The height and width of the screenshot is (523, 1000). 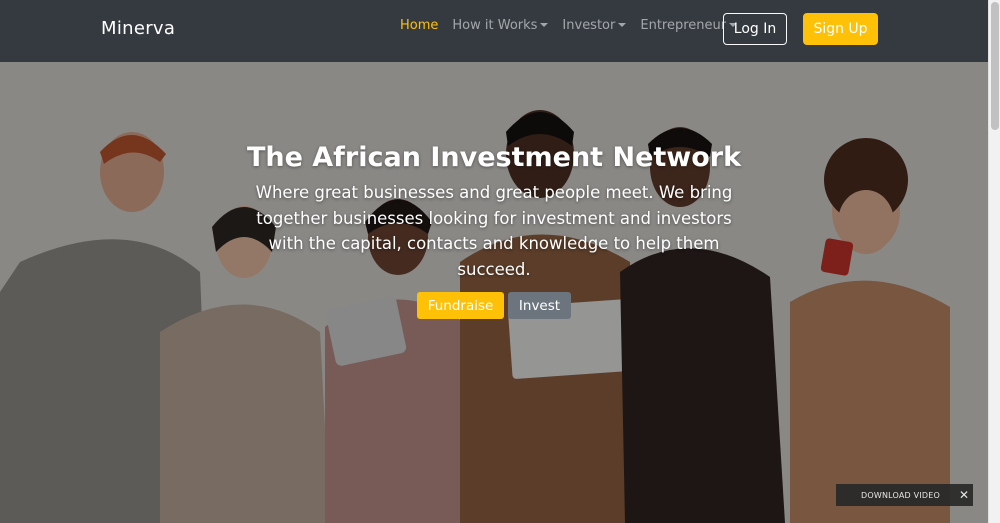 What do you see at coordinates (138, 28) in the screenshot?
I see `brand-logo: Minerva` at bounding box center [138, 28].